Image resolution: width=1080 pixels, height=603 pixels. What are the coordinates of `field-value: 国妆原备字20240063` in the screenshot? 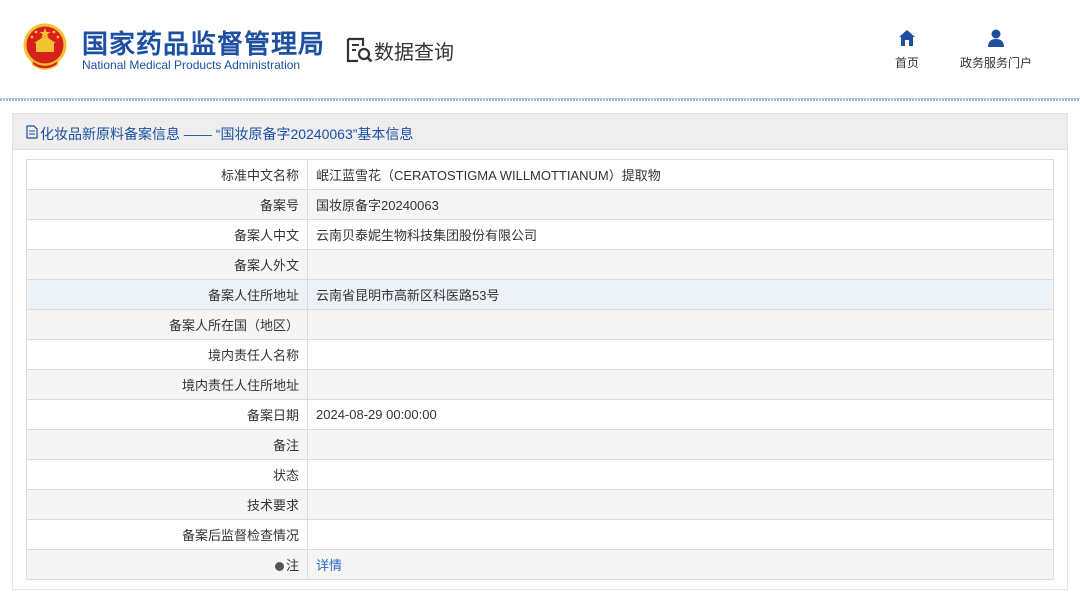 It's located at (680, 204).